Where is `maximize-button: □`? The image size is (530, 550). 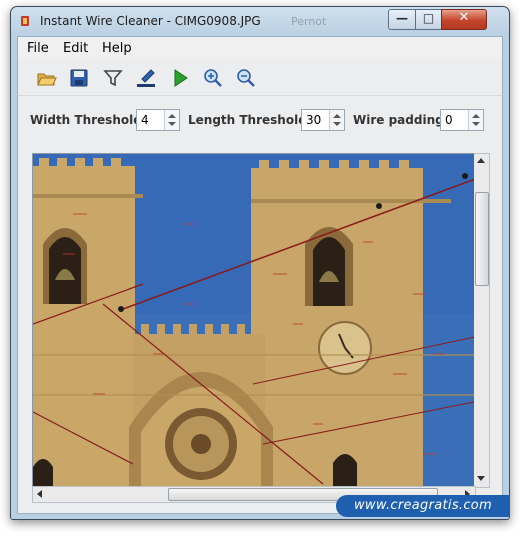
maximize-button: □ is located at coordinates (428, 19).